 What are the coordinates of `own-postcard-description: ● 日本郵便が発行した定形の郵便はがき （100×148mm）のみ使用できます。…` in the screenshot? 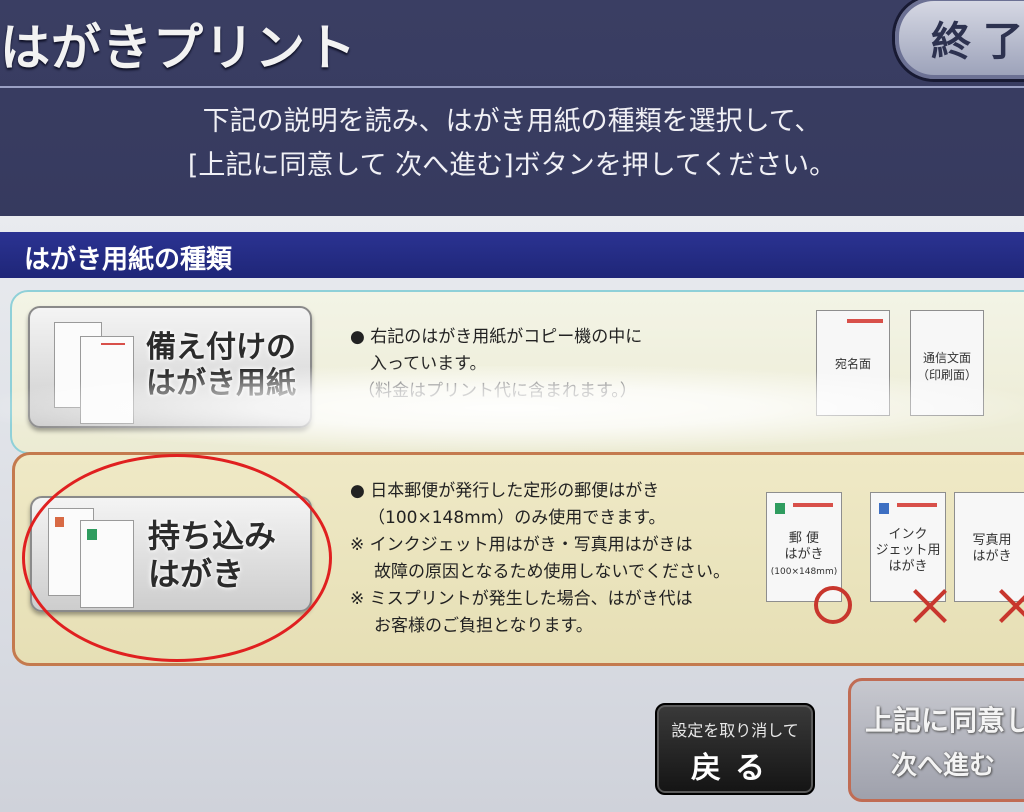 It's located at (540, 559).